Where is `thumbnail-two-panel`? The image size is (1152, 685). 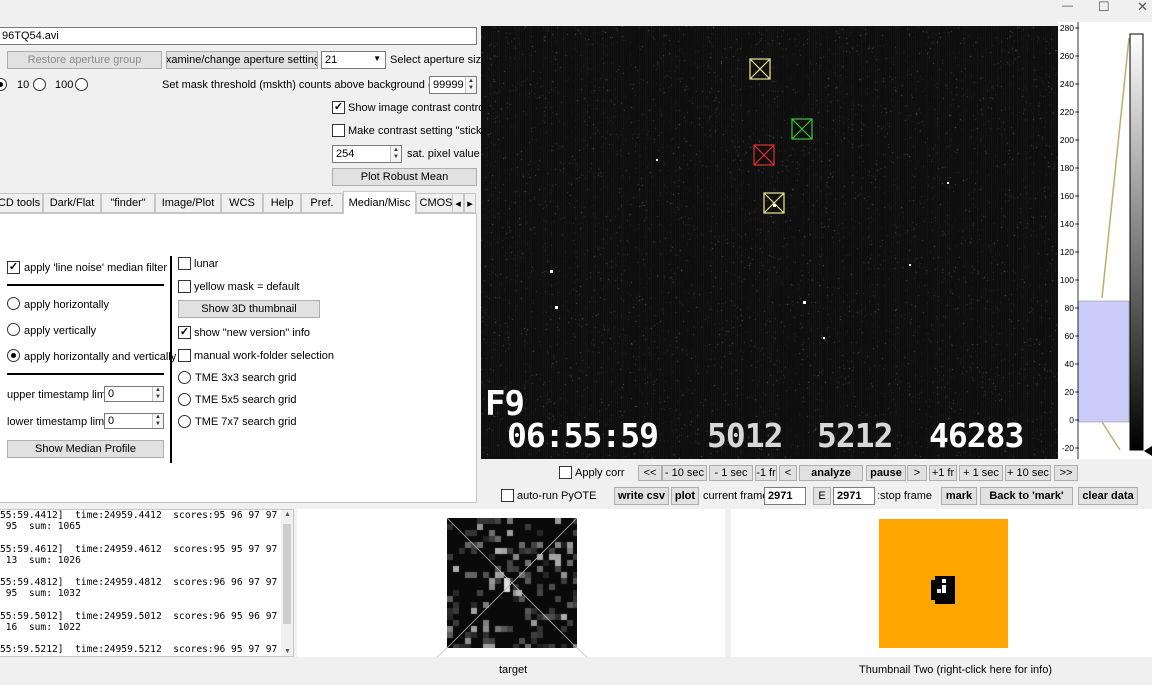 thumbnail-two-panel is located at coordinates (941, 583).